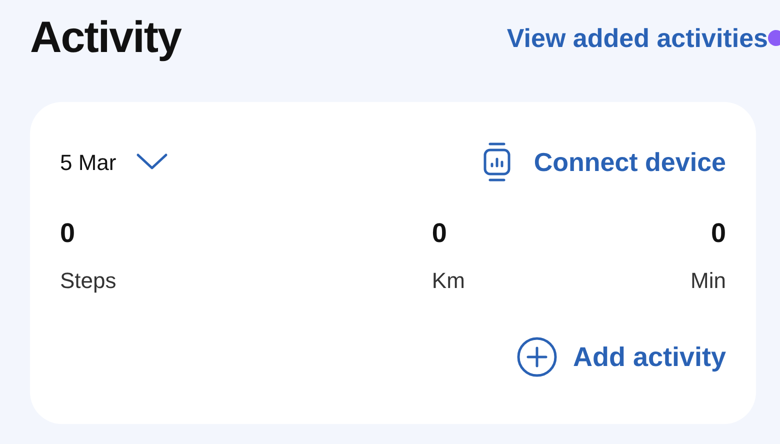 Image resolution: width=780 pixels, height=444 pixels. I want to click on stat-label: Km, so click(448, 281).